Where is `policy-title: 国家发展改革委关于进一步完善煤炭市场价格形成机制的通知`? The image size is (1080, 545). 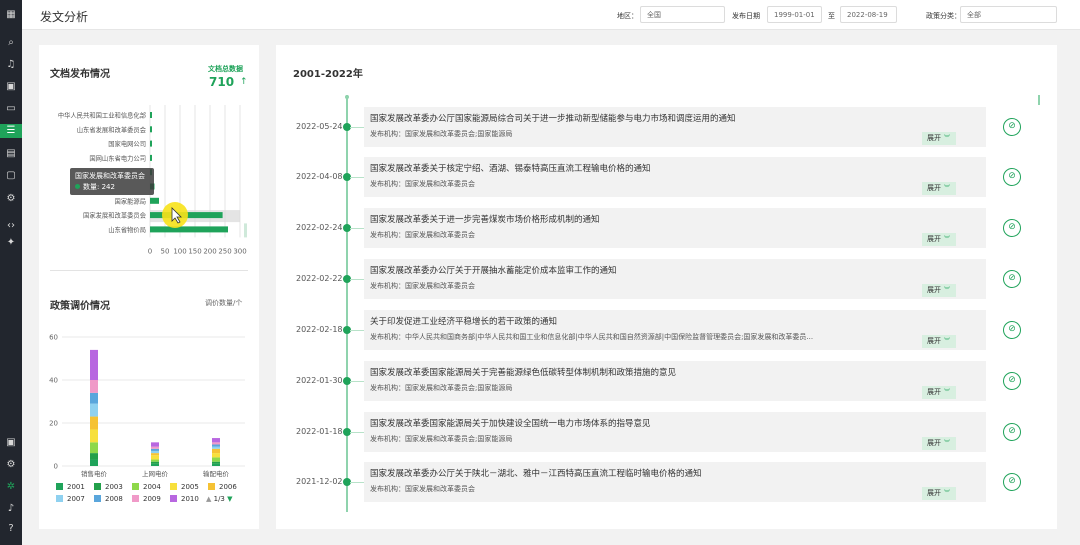
policy-title: 国家发展改革委关于进一步完善煤炭市场价格形成机制的通知 is located at coordinates (485, 219).